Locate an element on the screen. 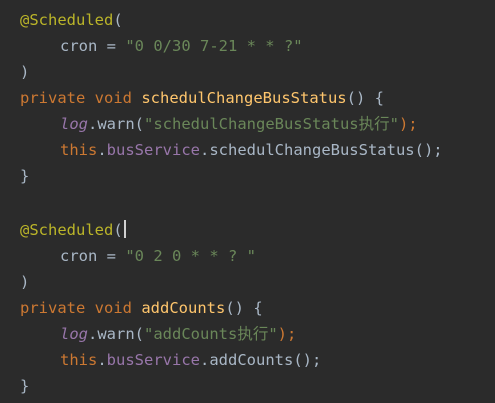  method-signature-line: private void addCounts() { is located at coordinates (141, 308).